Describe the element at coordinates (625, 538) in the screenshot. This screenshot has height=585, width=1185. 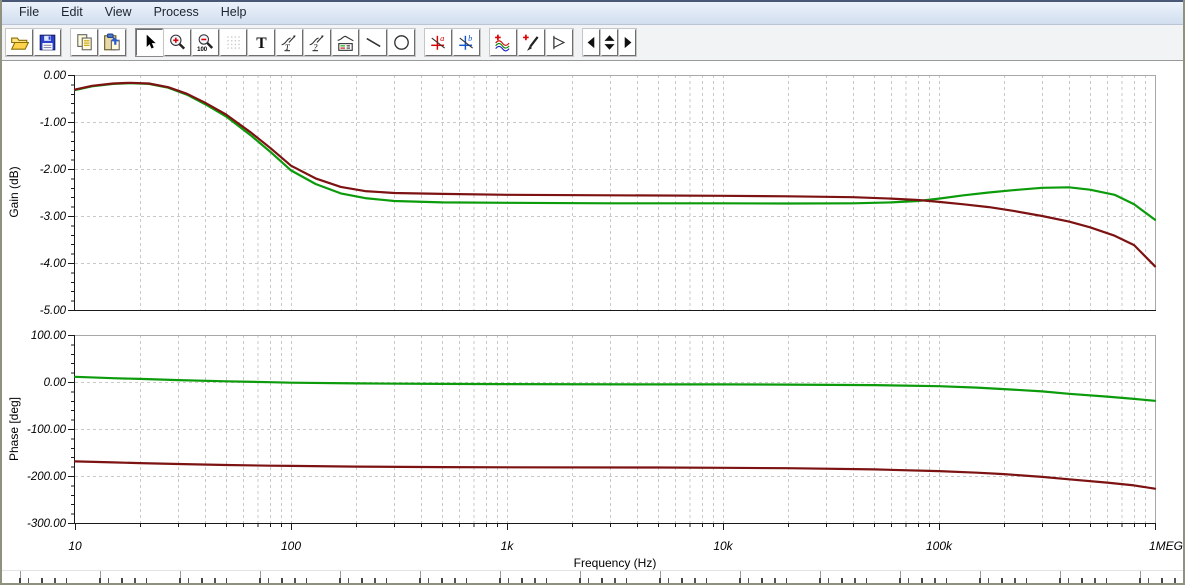
I see `x-axis: 10 100 1k 10k 100k 1MEG` at that location.